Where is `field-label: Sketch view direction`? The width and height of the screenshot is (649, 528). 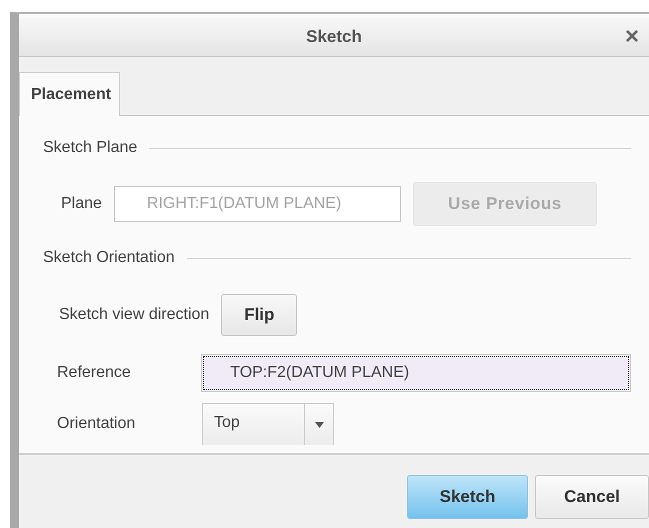 field-label: Sketch view direction is located at coordinates (134, 315).